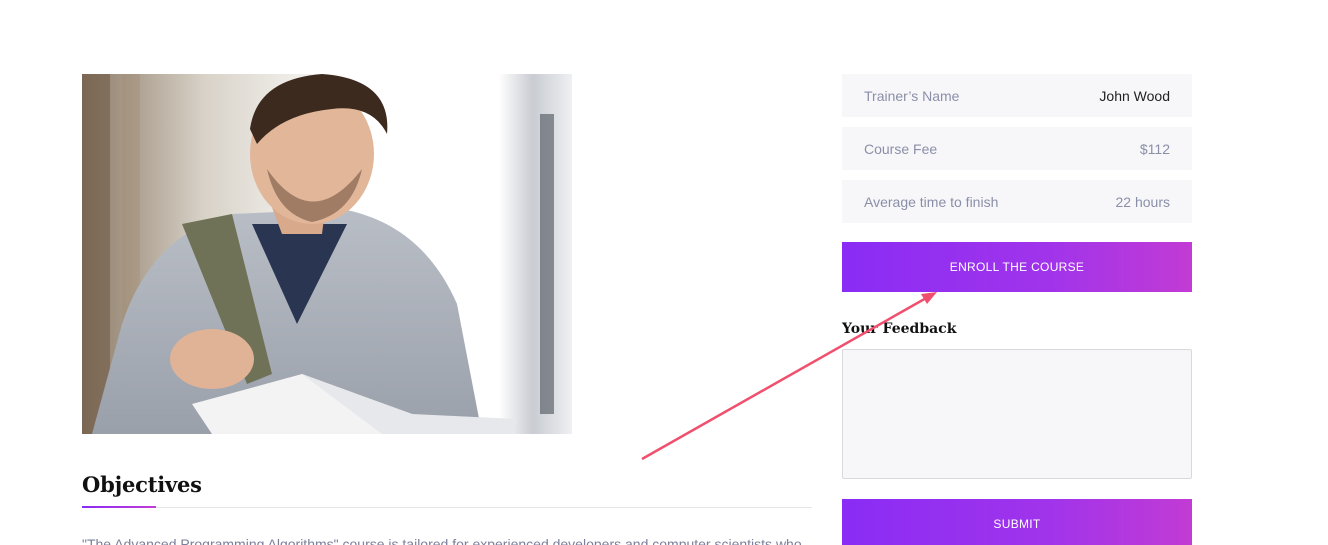 The height and width of the screenshot is (545, 1328). I want to click on objectives-divider-accent, so click(119, 507).